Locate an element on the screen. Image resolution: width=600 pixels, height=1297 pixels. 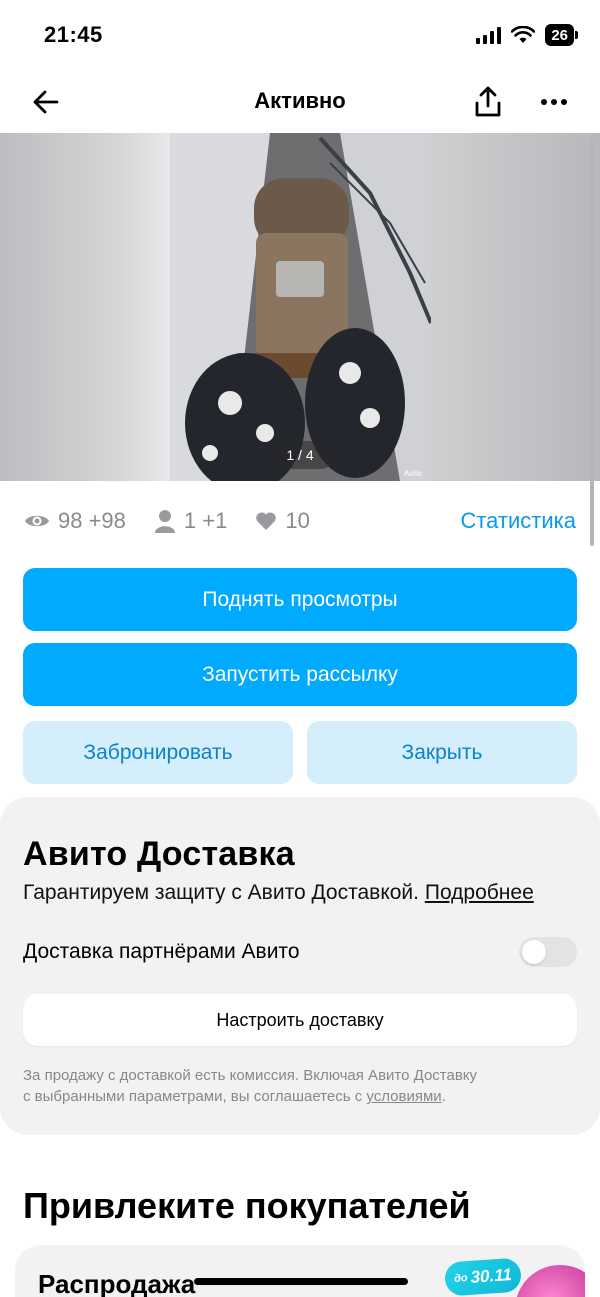
partners-delivery-row: Доставка партнёрами Авито is located at coordinates (300, 952).